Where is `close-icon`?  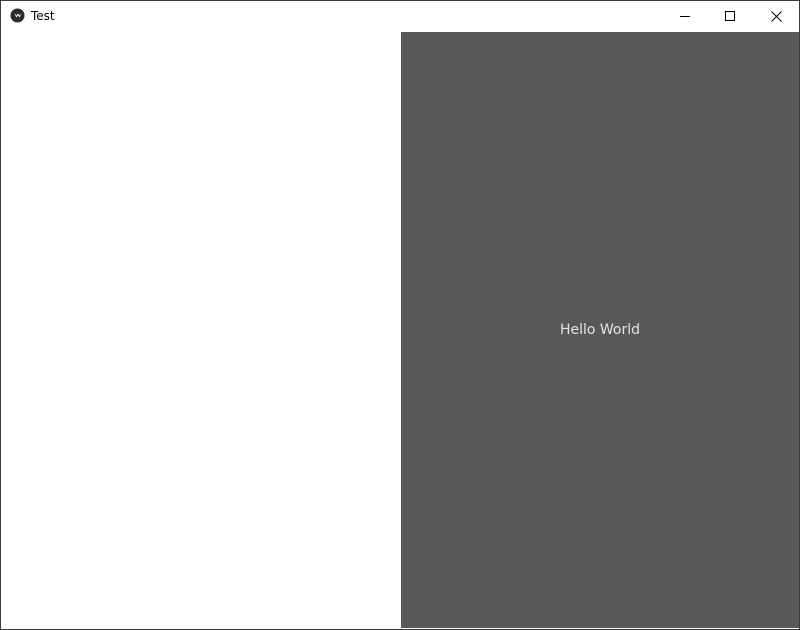 close-icon is located at coordinates (776, 16).